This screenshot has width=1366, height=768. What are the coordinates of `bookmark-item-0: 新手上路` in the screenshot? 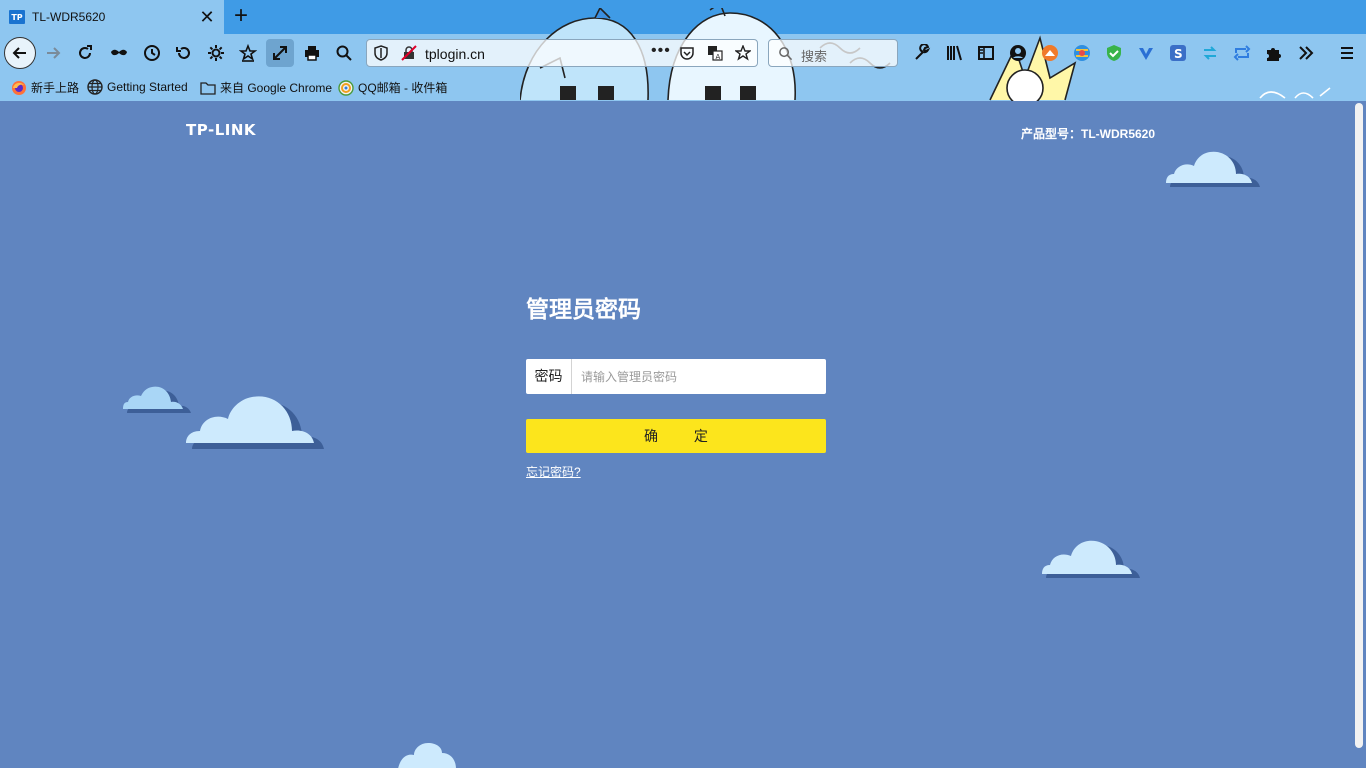 It's located at (45, 87).